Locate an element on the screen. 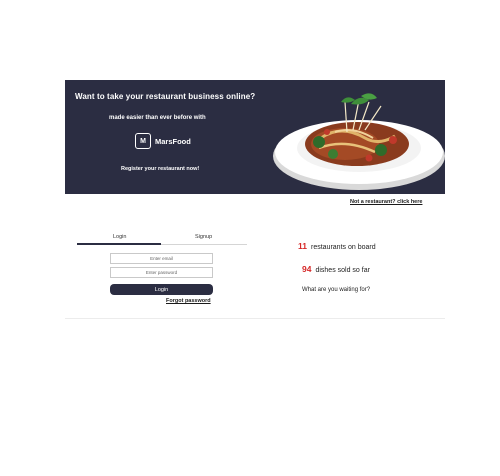 The height and width of the screenshot is (476, 500). dishes-stat: 94 dishes sold so far is located at coordinates (336, 269).